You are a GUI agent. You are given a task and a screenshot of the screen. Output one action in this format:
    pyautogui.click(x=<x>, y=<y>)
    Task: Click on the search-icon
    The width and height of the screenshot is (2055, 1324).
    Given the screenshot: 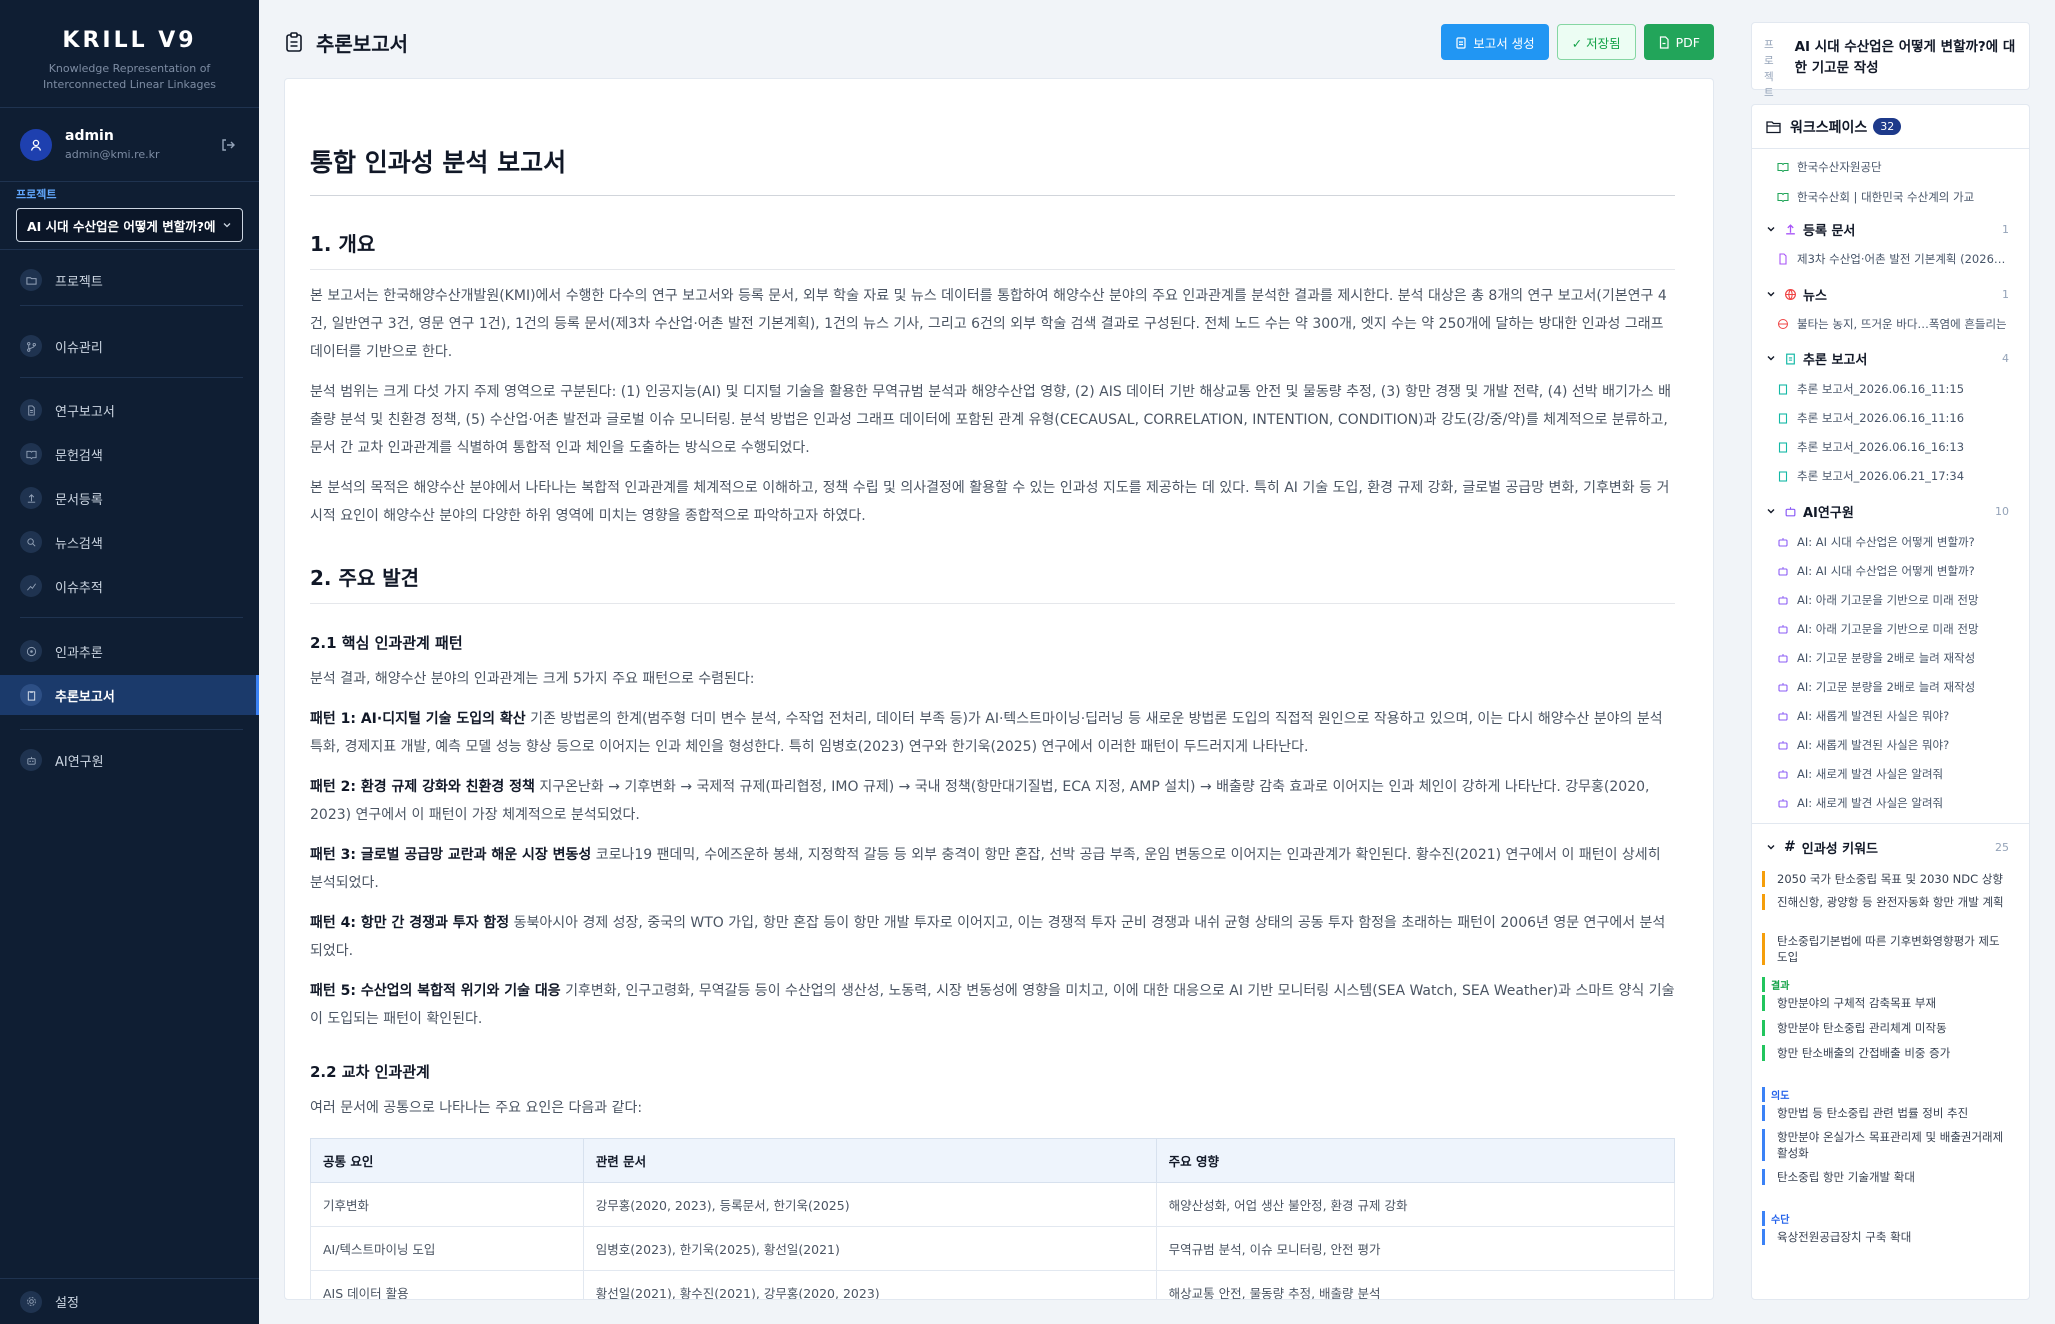 What is the action you would take?
    pyautogui.click(x=31, y=542)
    